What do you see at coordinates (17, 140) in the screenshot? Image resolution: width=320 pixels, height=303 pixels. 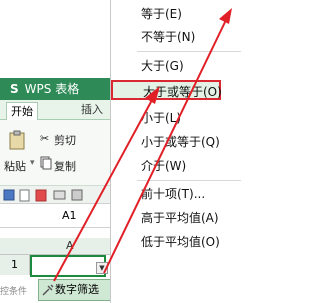 I see `paste-icon` at bounding box center [17, 140].